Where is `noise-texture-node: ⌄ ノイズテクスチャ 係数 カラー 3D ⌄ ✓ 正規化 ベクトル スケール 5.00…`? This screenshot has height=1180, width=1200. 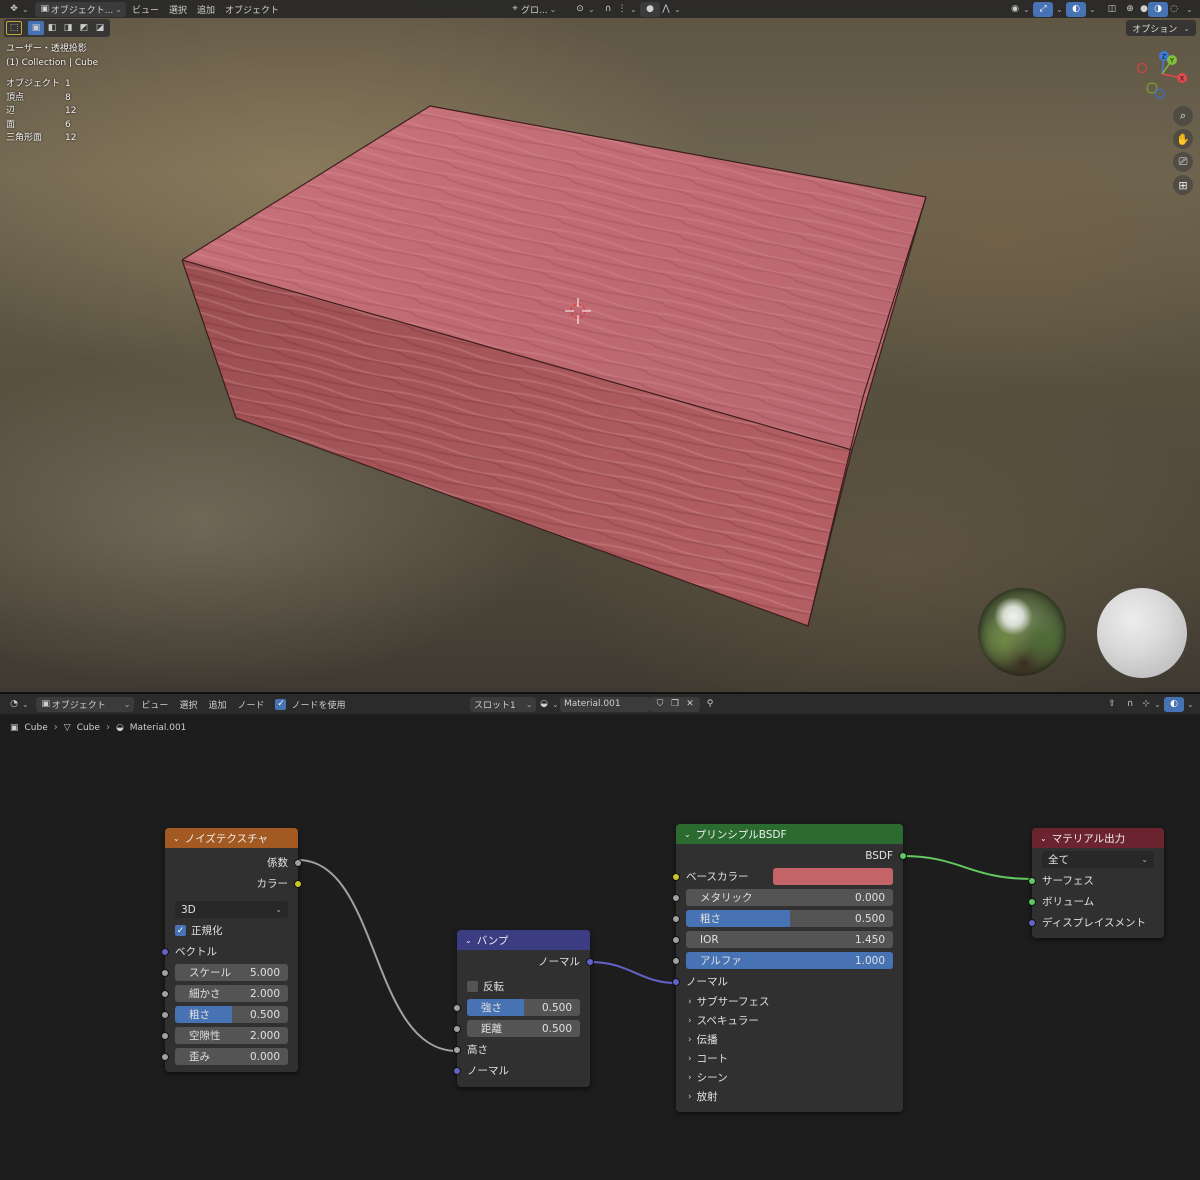
noise-texture-node: ⌄ ノイズテクスチャ 係数 カラー 3D ⌄ ✓ 正規化 ベクトル スケール 5.00… is located at coordinates (231, 950).